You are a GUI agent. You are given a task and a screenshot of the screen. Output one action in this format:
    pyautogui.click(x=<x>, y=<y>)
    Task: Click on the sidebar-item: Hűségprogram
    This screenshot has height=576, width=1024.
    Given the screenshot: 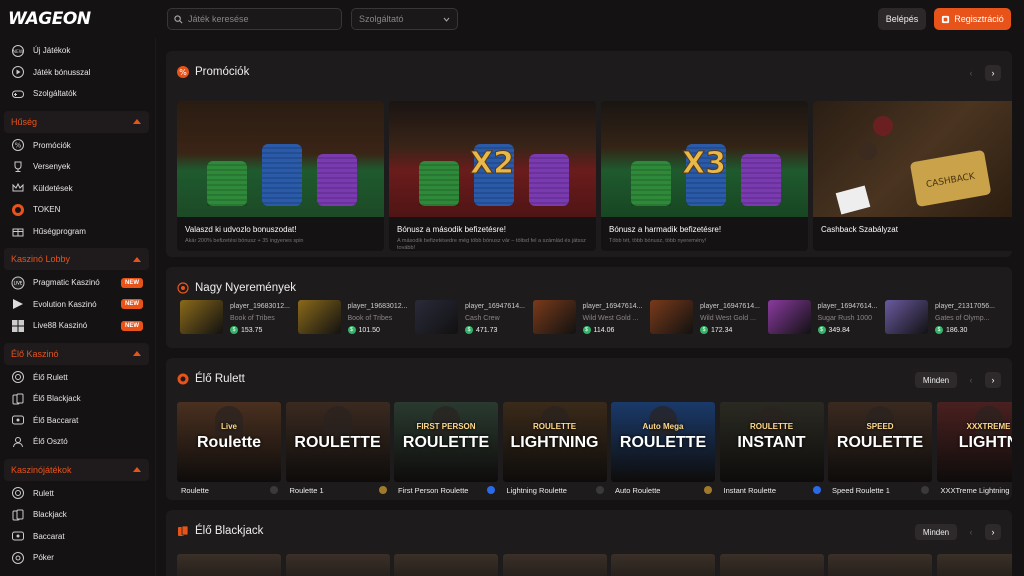 What is the action you would take?
    pyautogui.click(x=77, y=232)
    